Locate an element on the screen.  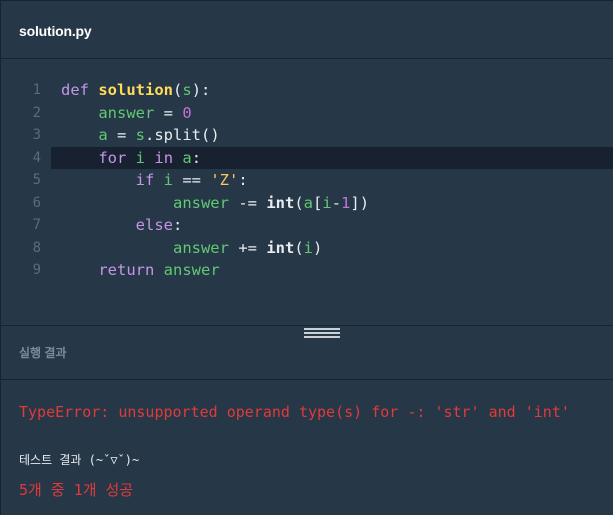
code-text: if i == 'Z': is located at coordinates (154, 180).